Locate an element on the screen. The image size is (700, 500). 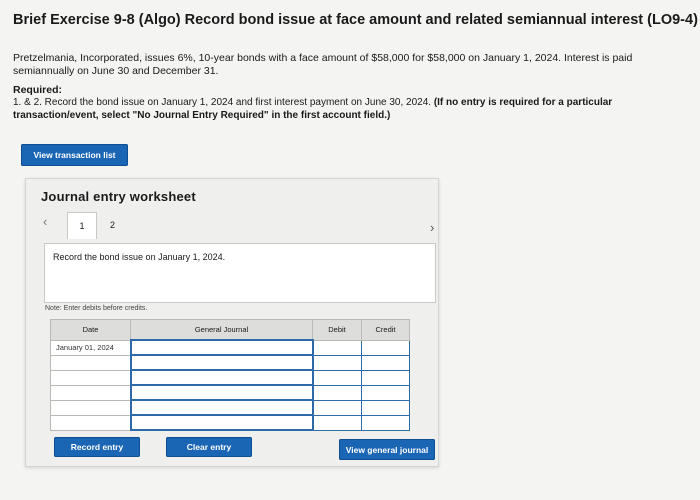
required-heading: Required: is located at coordinates (38, 90).